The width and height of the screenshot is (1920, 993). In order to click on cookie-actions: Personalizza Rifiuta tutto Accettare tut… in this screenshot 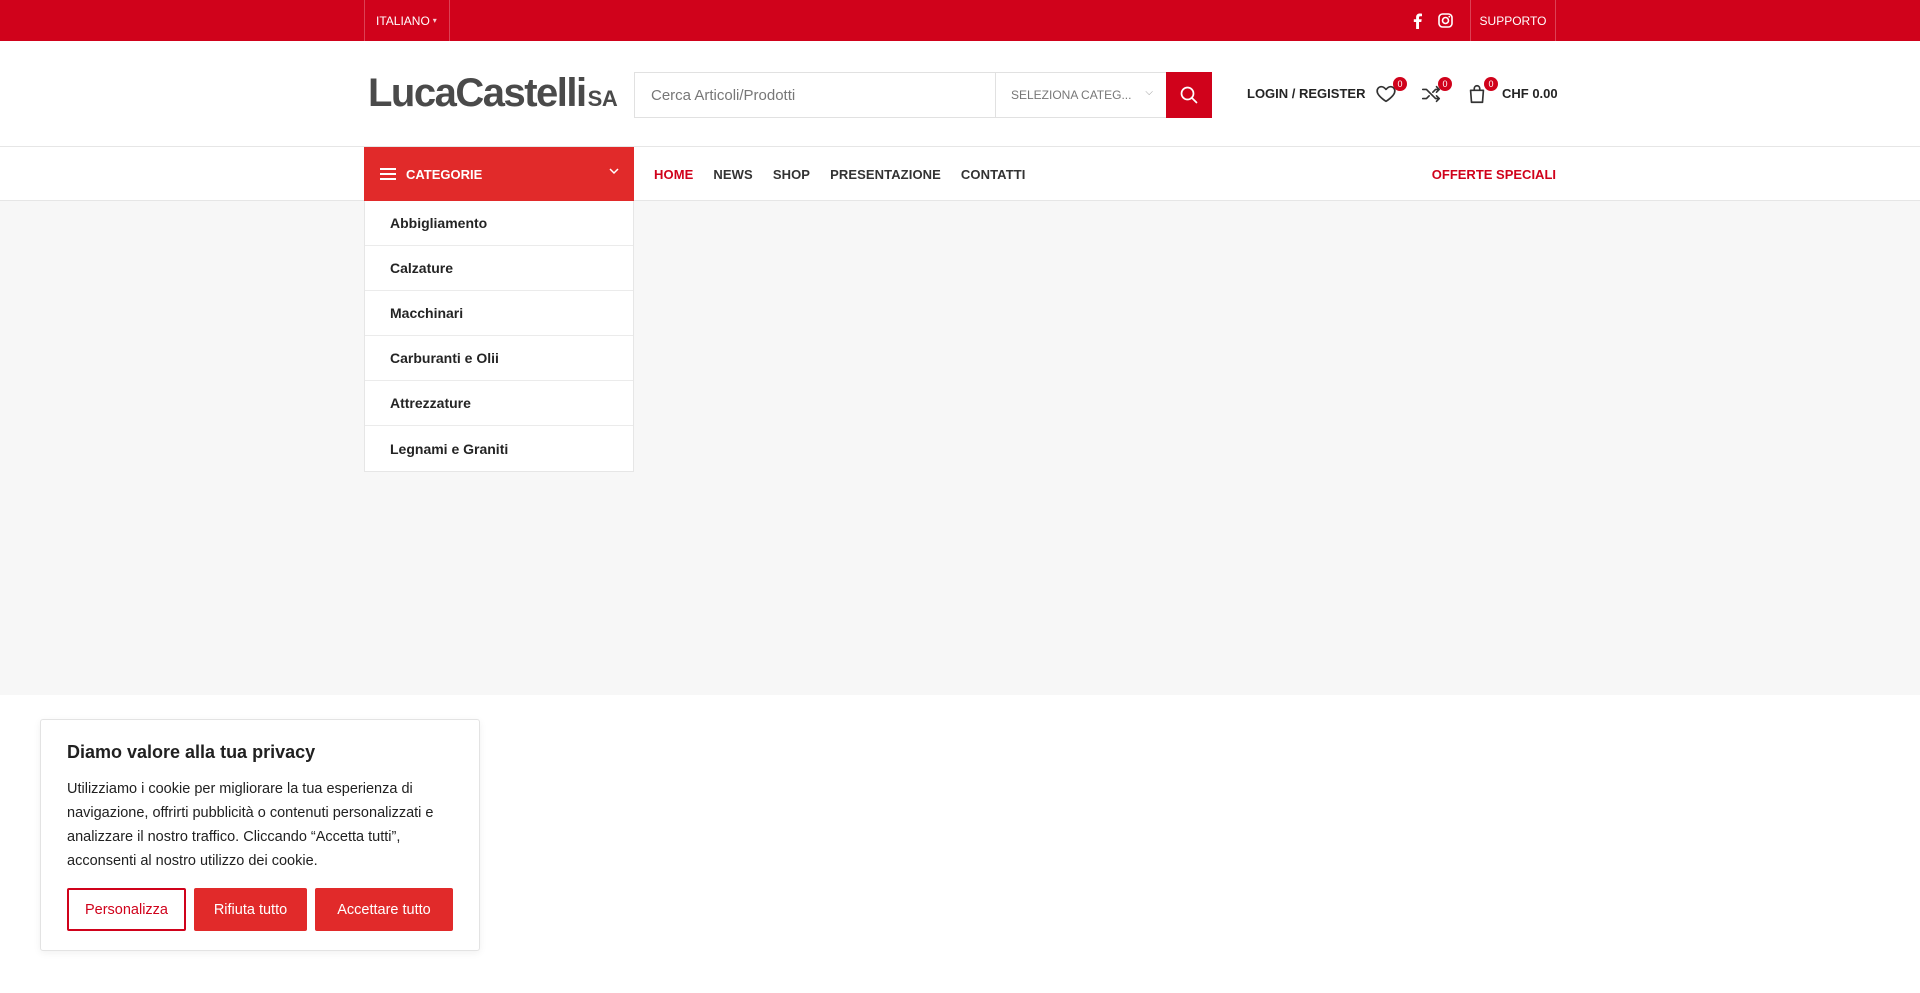, I will do `click(260, 909)`.